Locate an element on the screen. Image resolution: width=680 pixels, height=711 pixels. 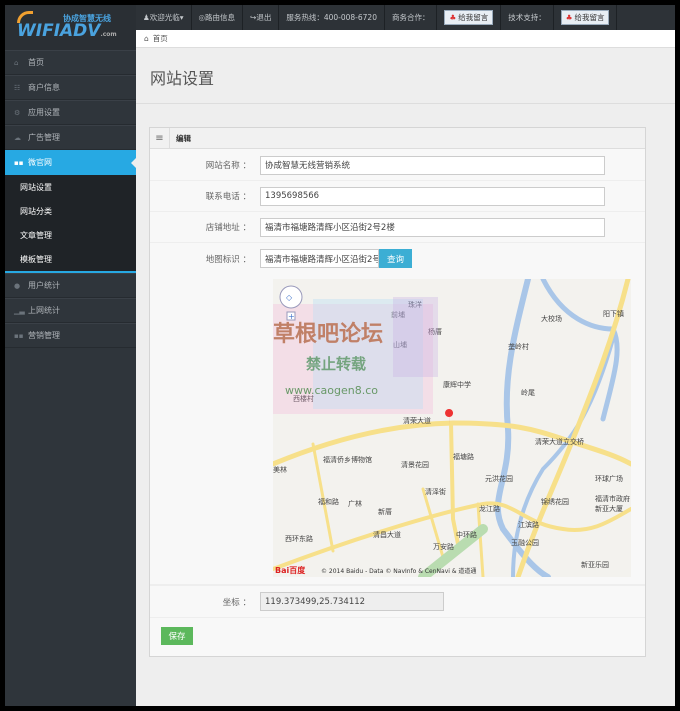
map-label: 环球广场 is located at coordinates (609, 478).